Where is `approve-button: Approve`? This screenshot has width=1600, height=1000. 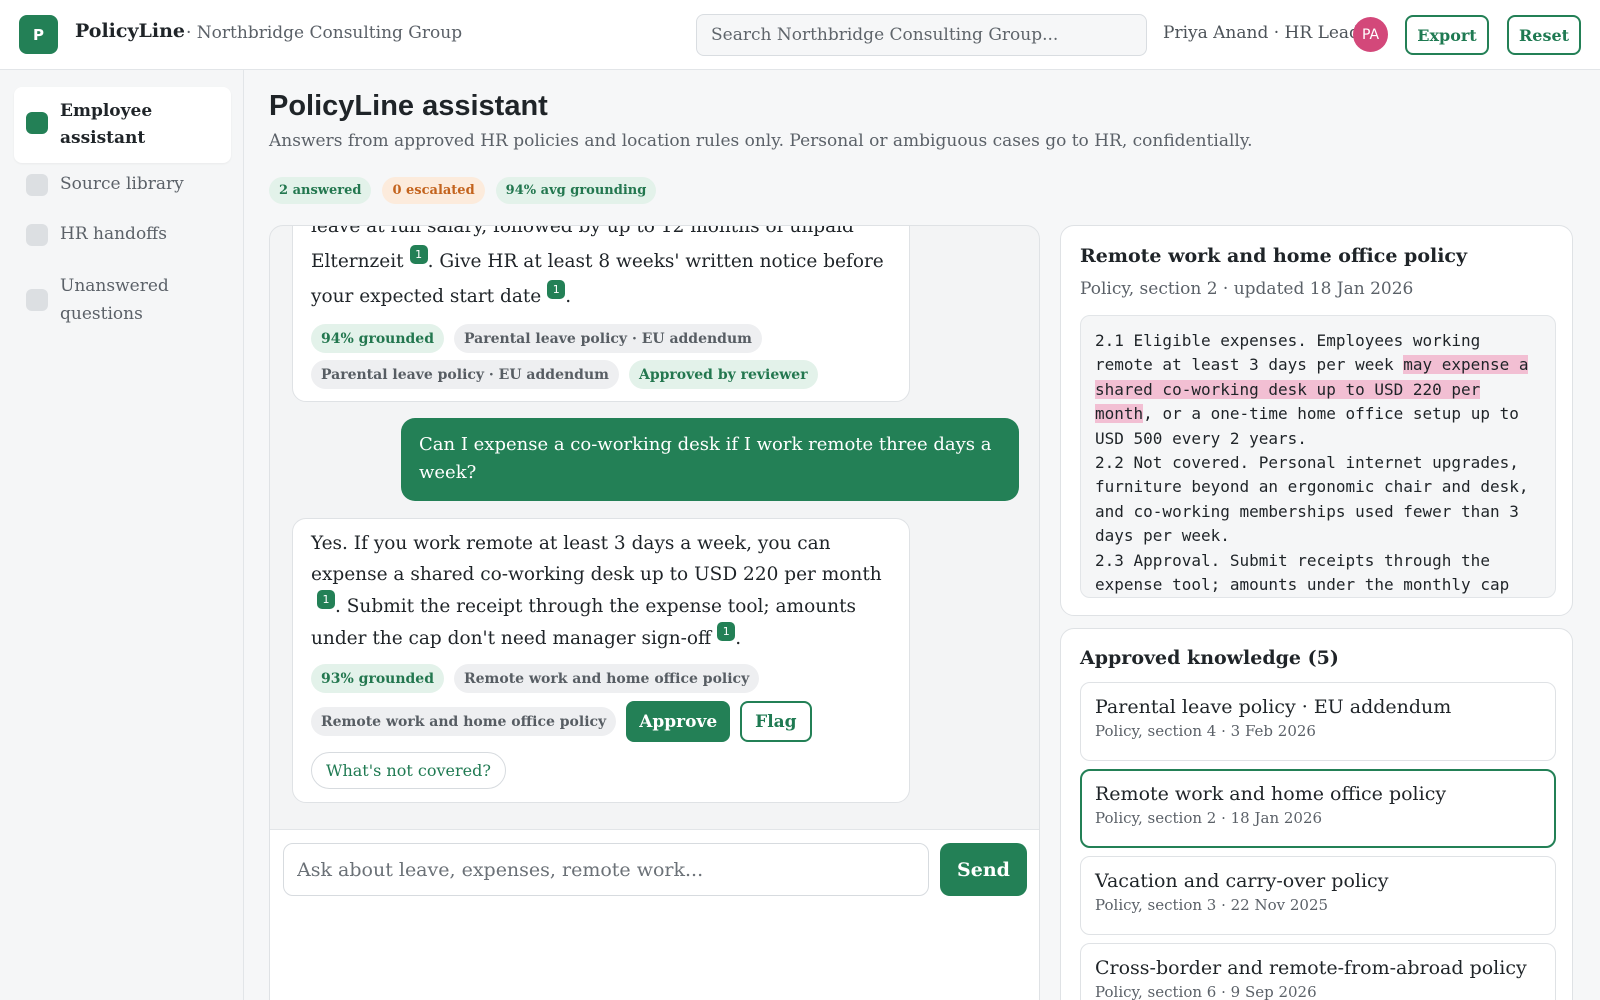 approve-button: Approve is located at coordinates (678, 721).